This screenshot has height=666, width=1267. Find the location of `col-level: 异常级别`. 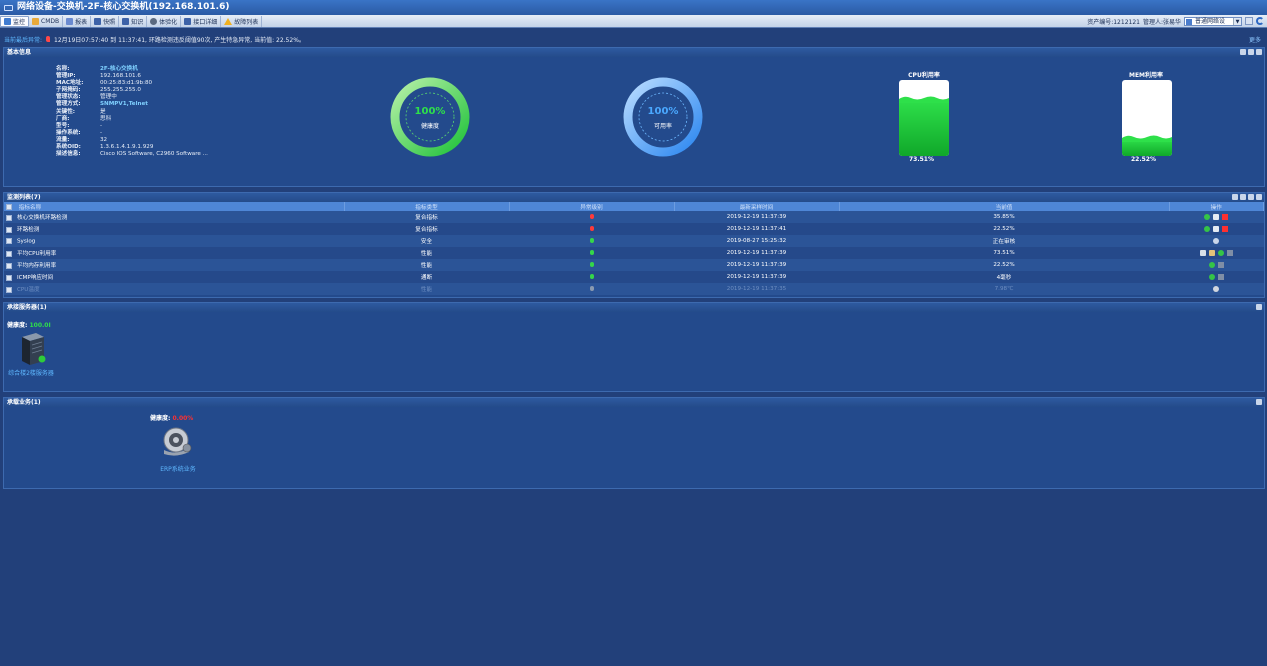

col-level: 异常级别 is located at coordinates (592, 206).